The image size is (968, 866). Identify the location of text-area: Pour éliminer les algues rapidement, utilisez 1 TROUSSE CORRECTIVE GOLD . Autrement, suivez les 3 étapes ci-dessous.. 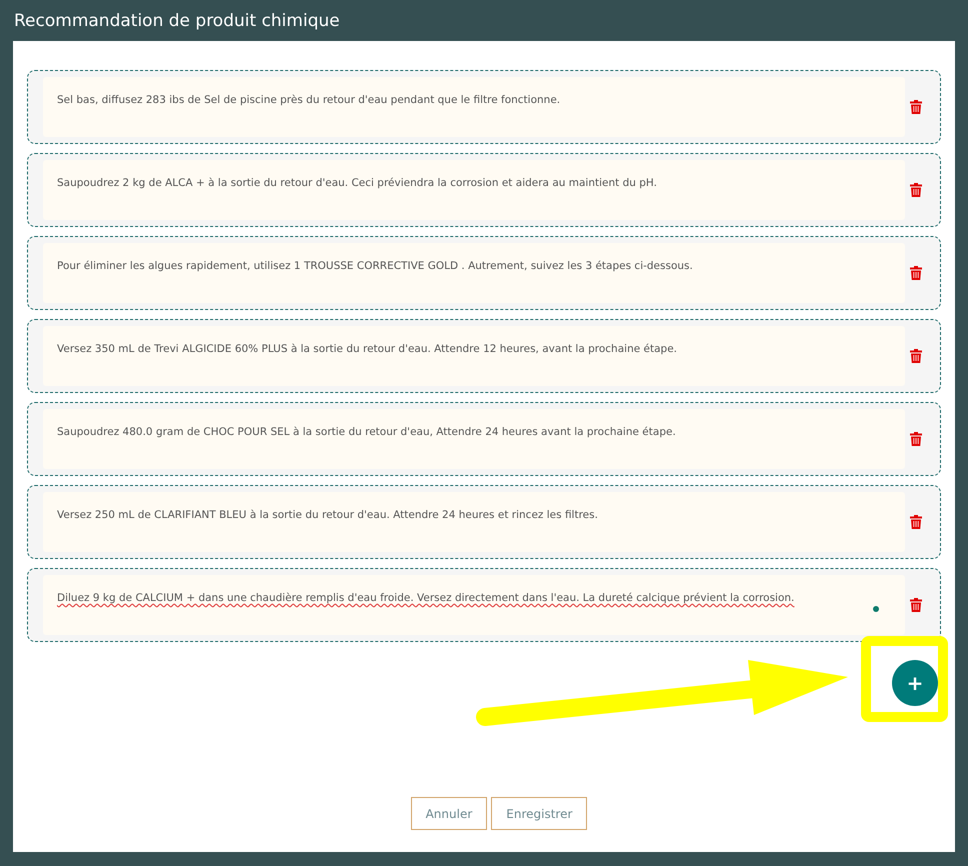
(474, 273).